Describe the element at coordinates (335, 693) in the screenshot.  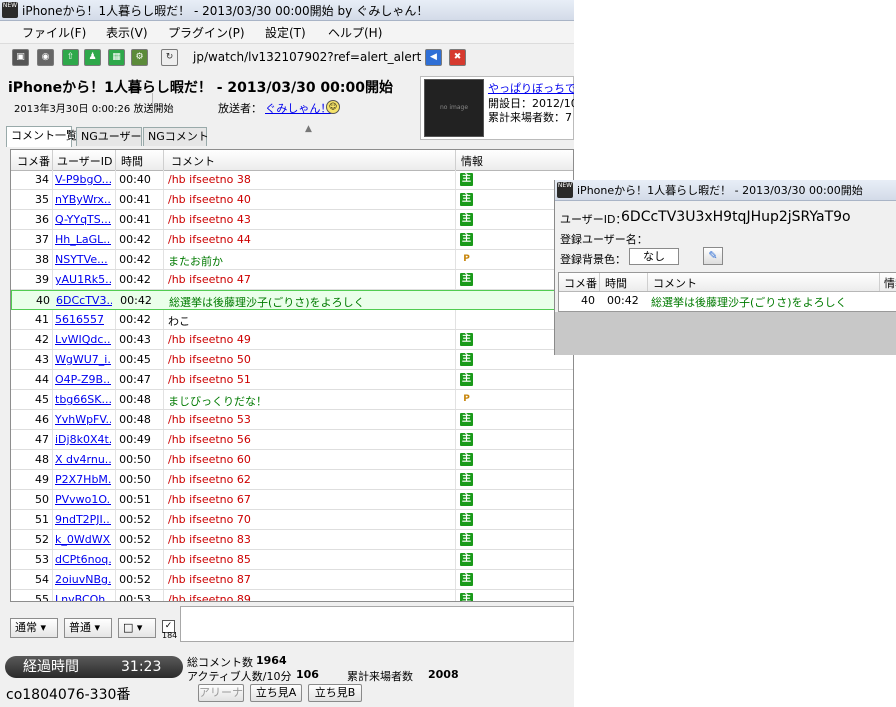
I see `standing-b-button: 立ち見B` at that location.